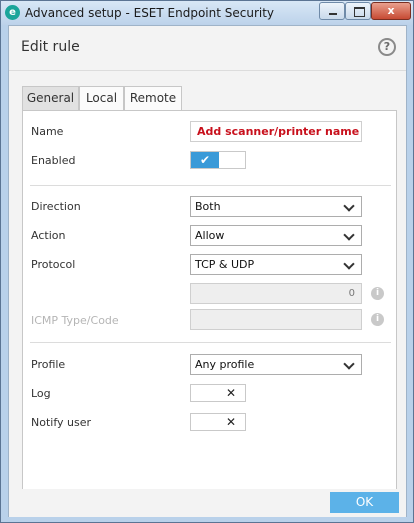 Image resolution: width=414 pixels, height=523 pixels. I want to click on direction-value: Both, so click(208, 206).